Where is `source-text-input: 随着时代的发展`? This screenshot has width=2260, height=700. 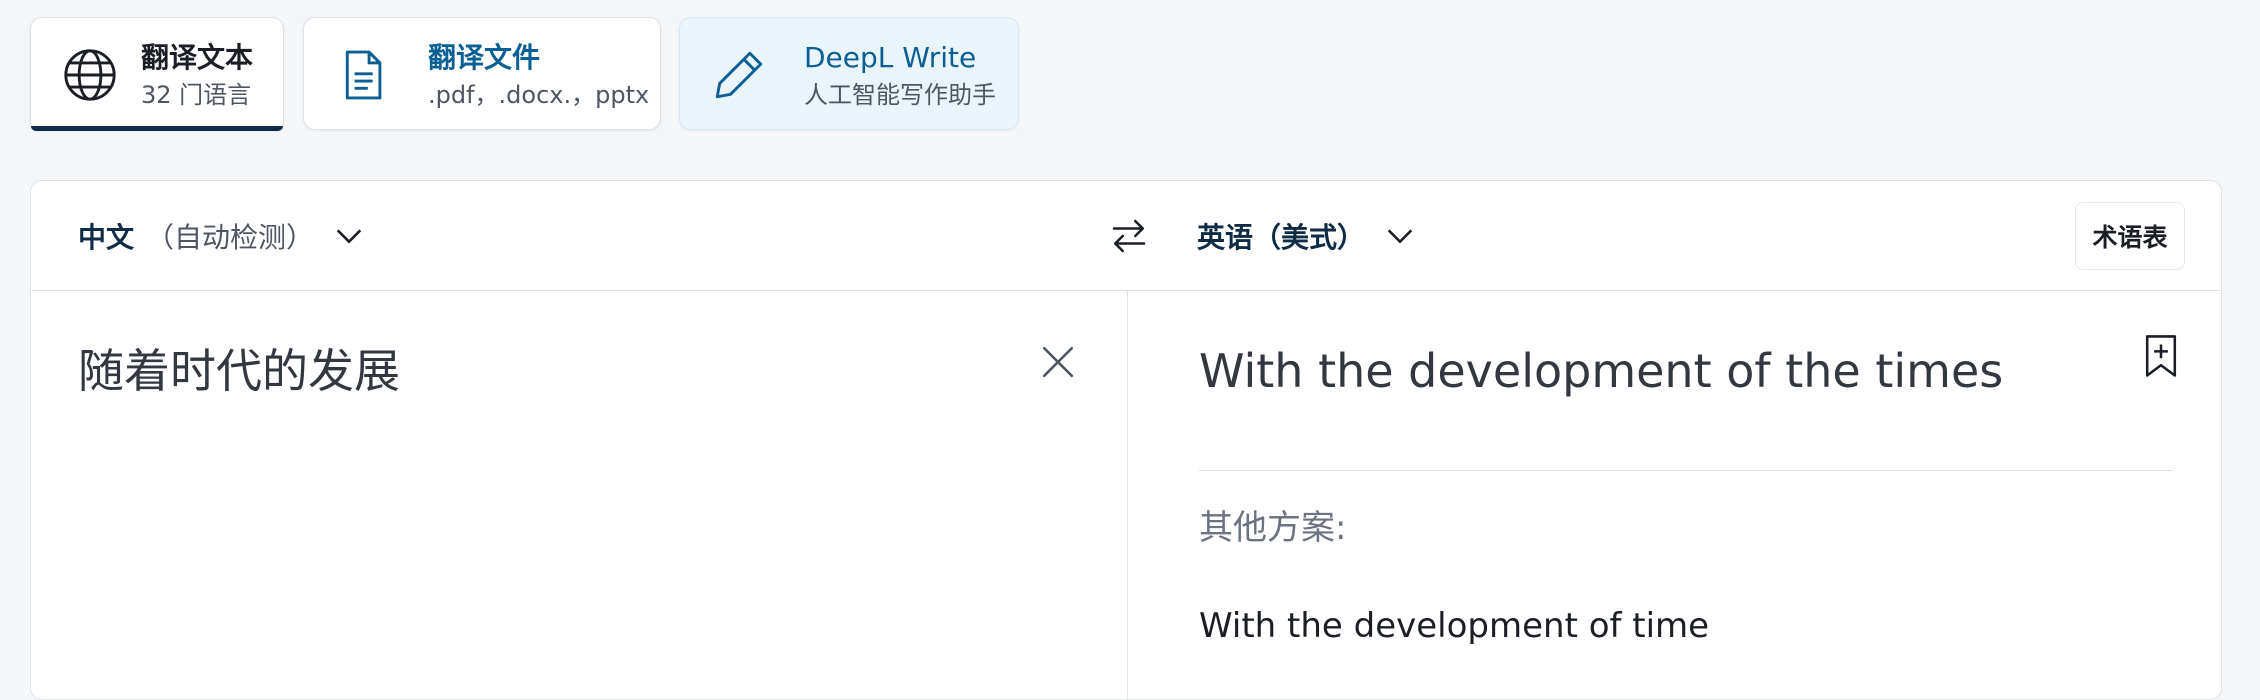 source-text-input: 随着时代的发展 is located at coordinates (558, 371).